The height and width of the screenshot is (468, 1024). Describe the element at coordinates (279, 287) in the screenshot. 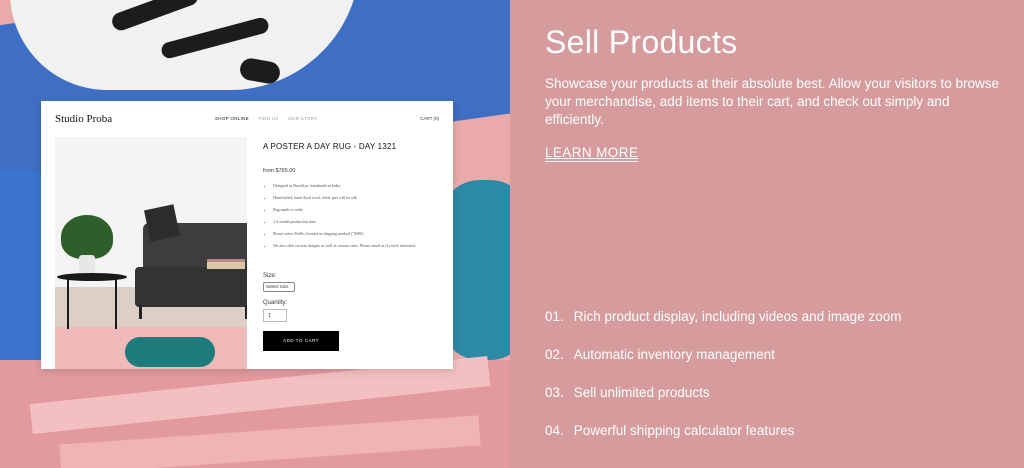

I see `mockup-size-select: Select Size` at that location.